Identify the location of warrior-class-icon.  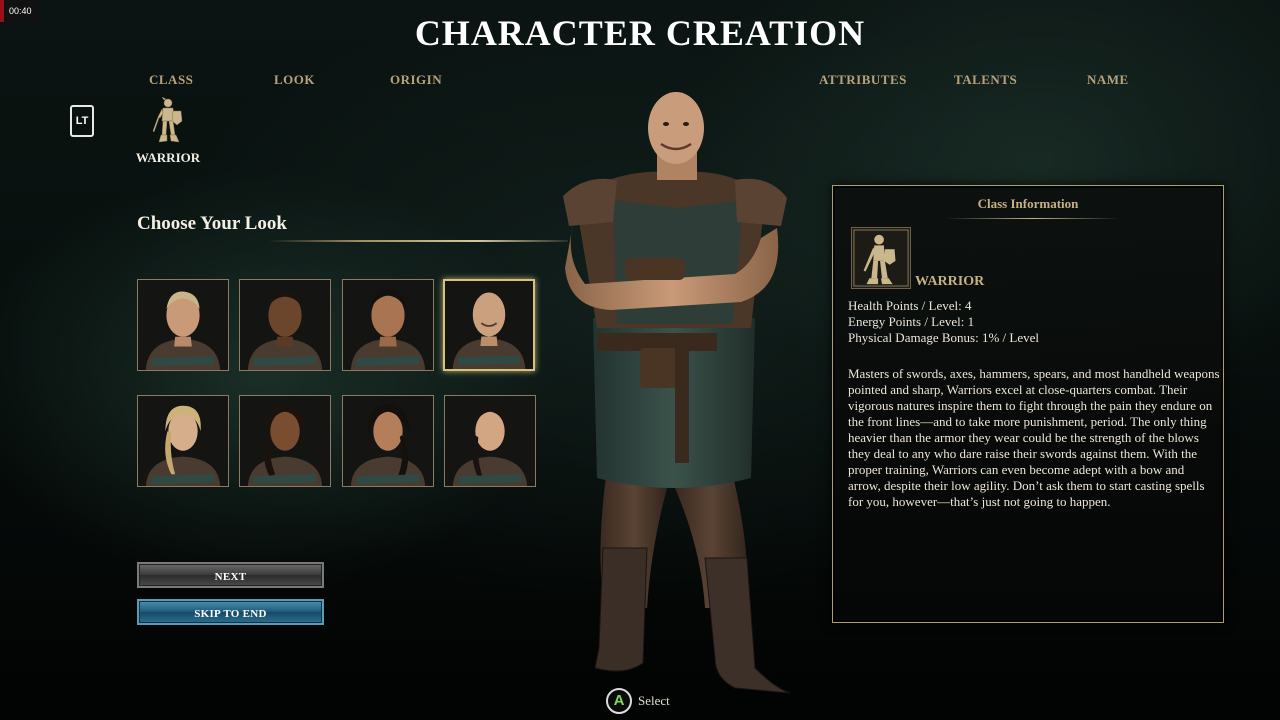
(881, 258).